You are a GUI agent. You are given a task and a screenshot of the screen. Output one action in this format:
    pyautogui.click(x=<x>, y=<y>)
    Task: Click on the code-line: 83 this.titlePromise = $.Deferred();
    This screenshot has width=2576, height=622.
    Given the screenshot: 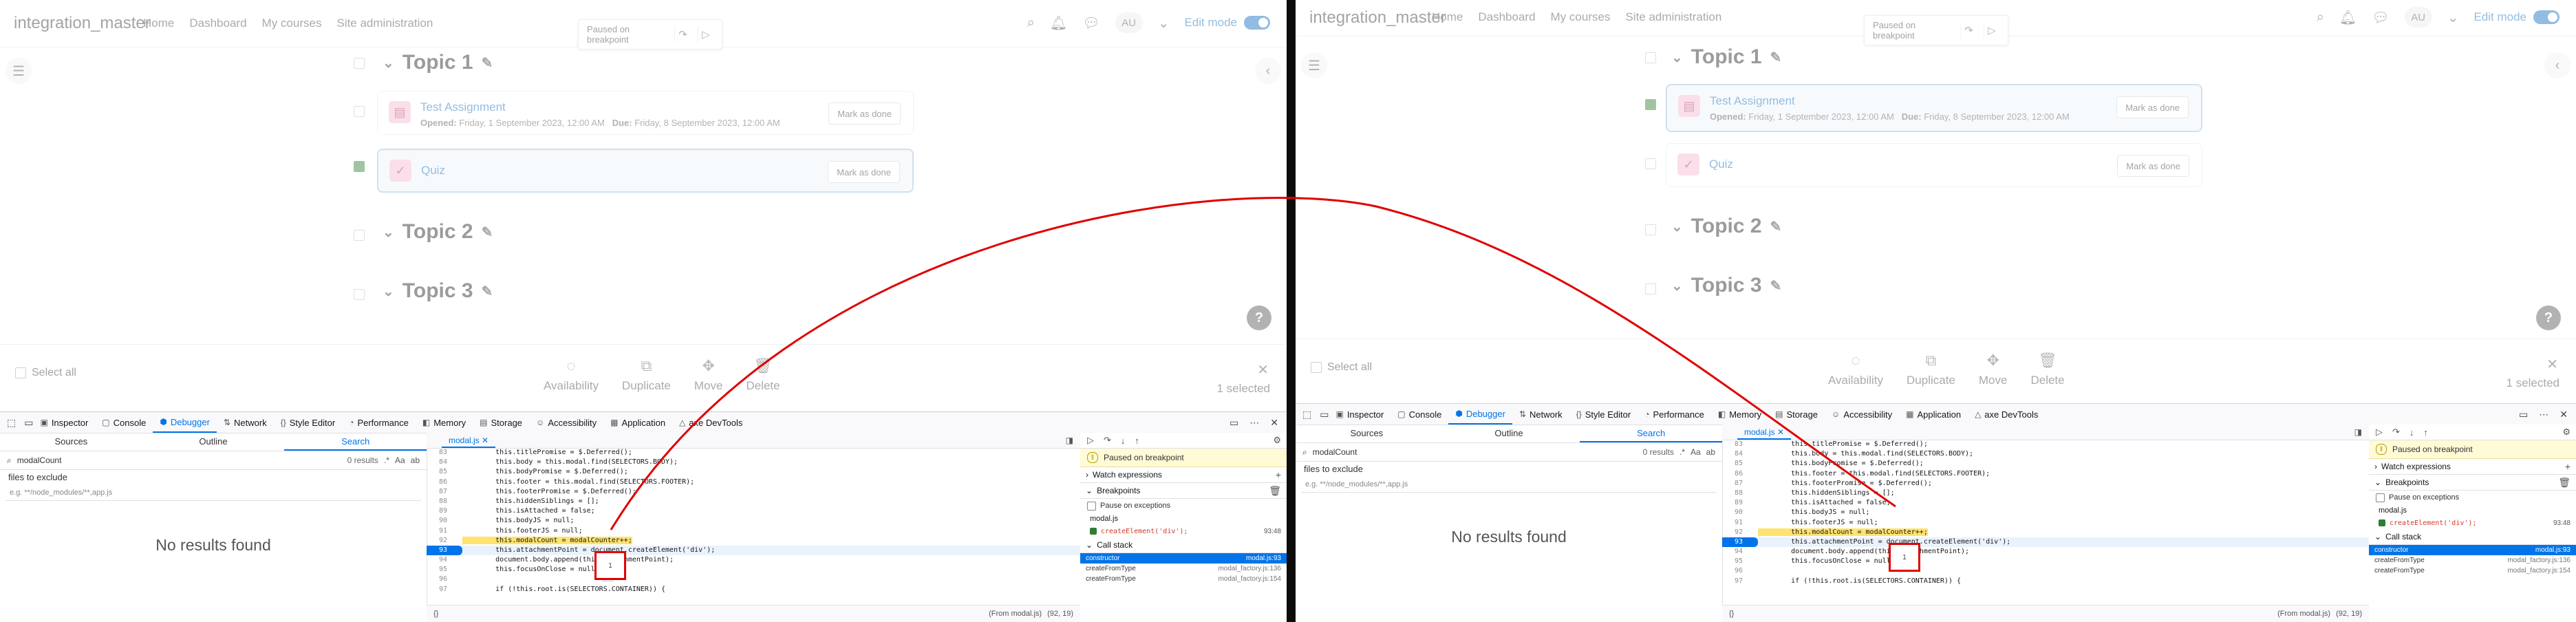 What is the action you would take?
    pyautogui.click(x=754, y=453)
    